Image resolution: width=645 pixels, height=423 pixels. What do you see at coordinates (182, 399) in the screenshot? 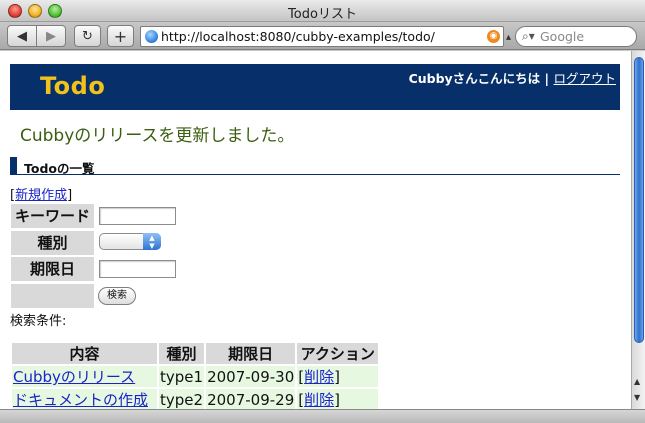
I see `todo-type-cell: type2` at bounding box center [182, 399].